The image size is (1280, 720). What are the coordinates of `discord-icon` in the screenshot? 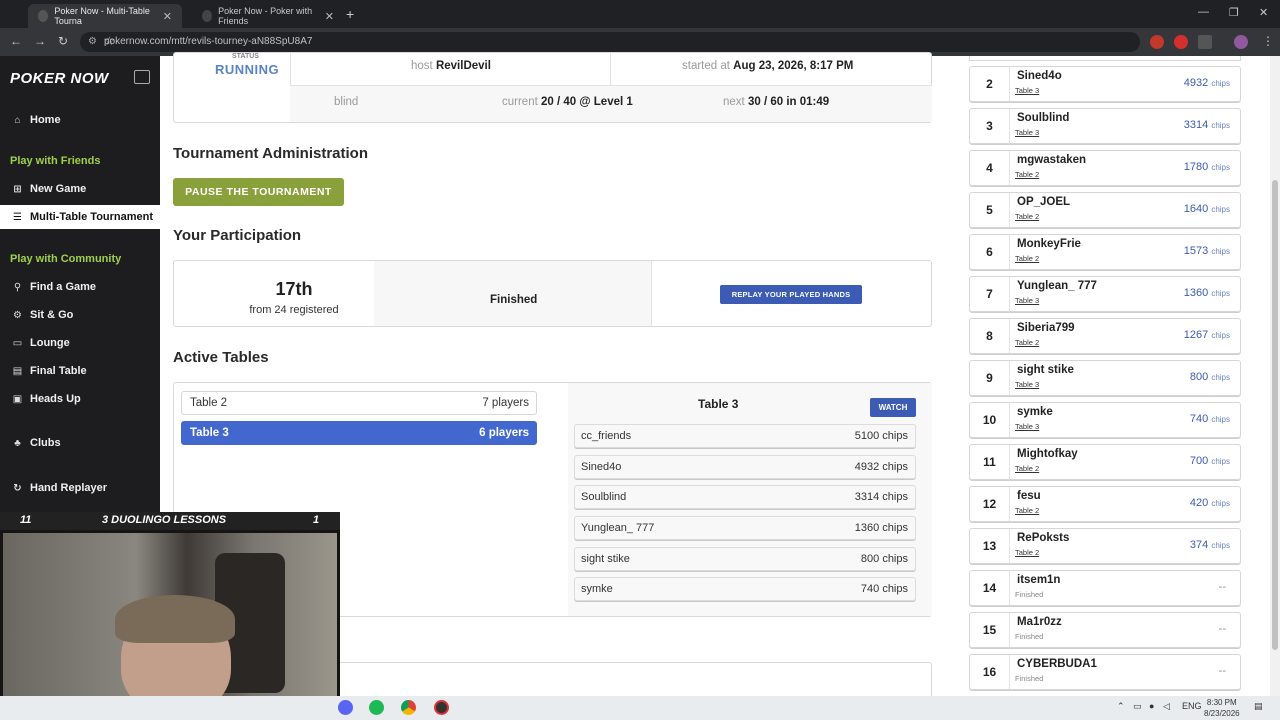 It's located at (345, 707).